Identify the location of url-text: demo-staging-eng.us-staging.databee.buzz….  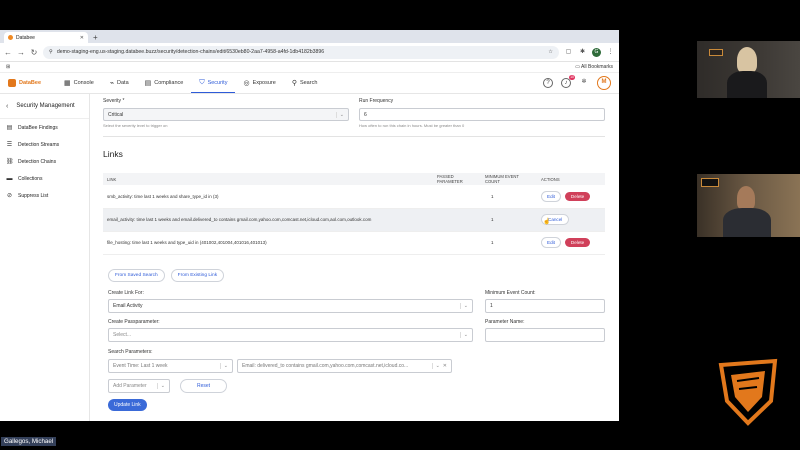
(190, 52).